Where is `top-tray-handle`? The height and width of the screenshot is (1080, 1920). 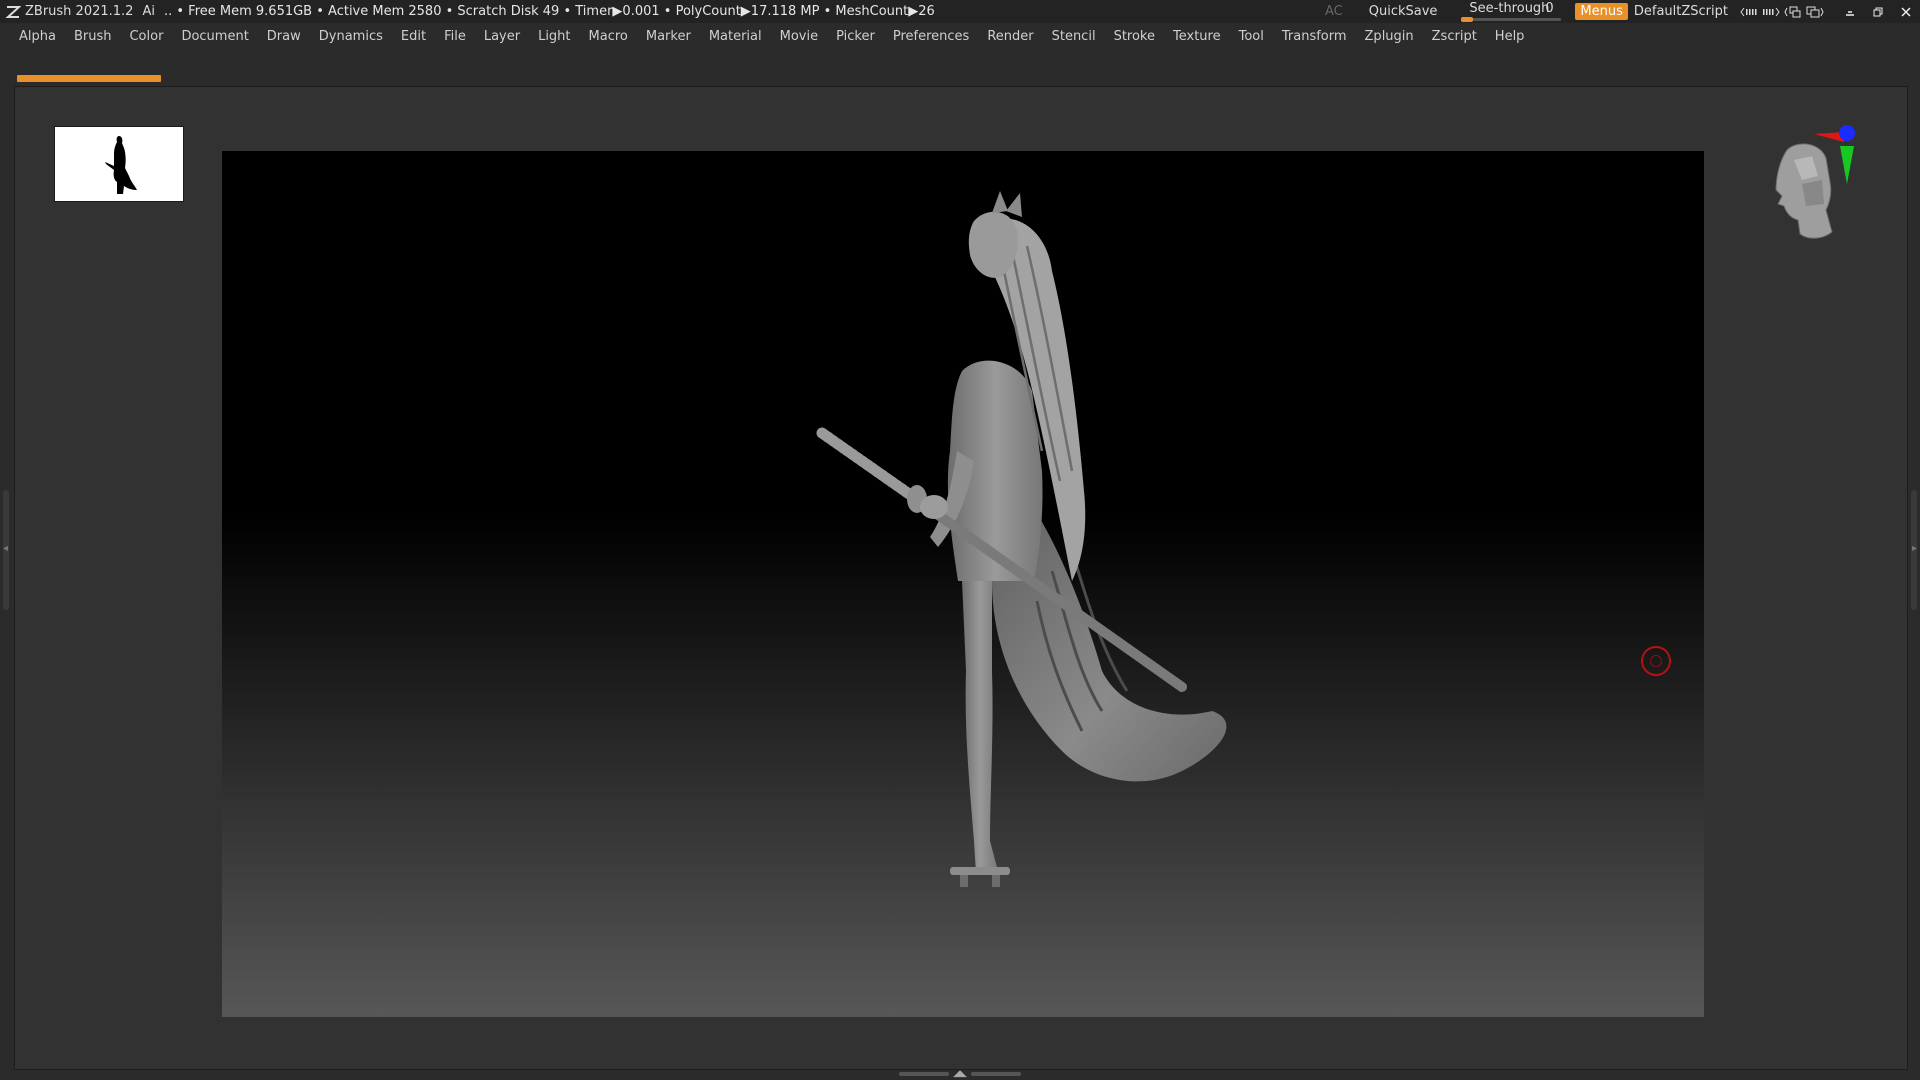
top-tray-handle is located at coordinates (89, 78).